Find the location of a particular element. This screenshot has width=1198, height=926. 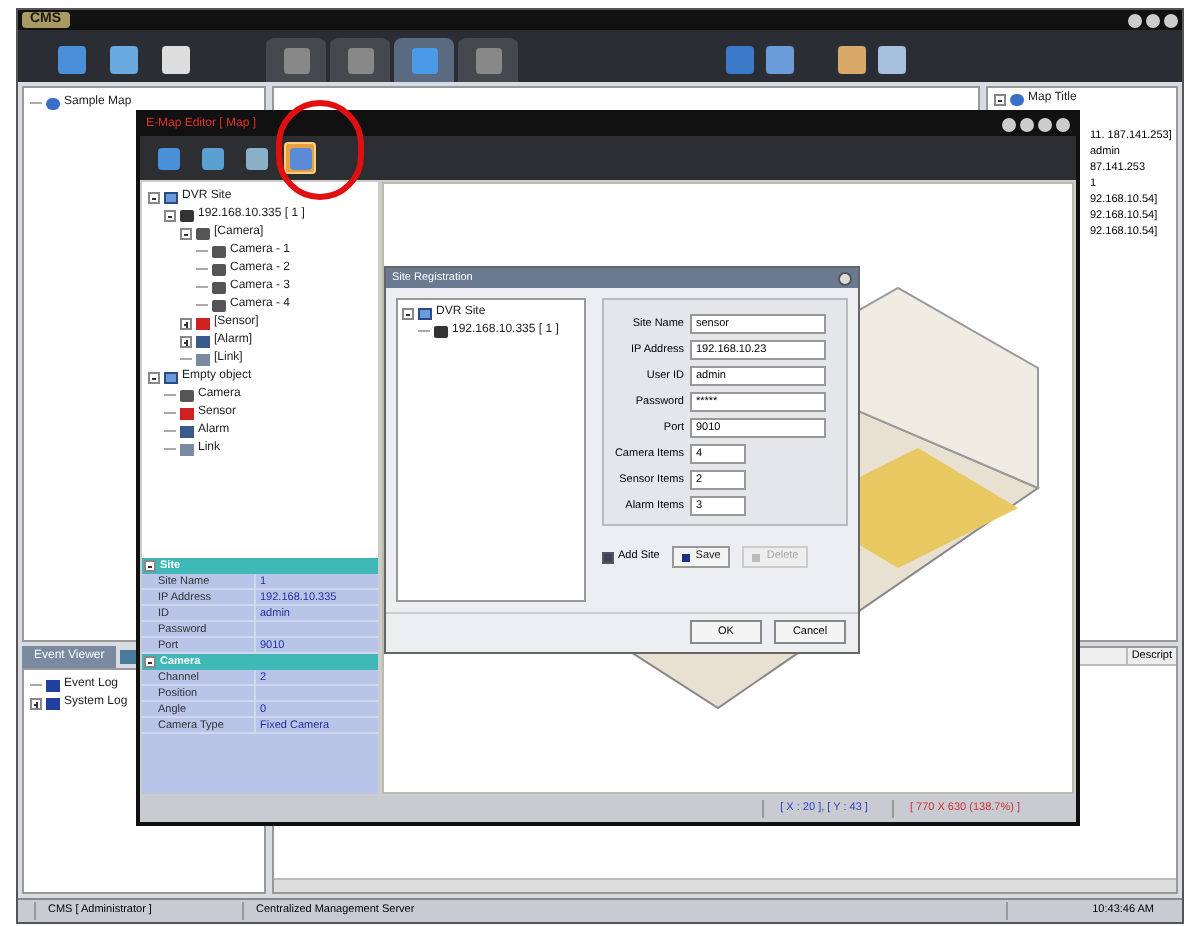

checkbox is located at coordinates (608, 557).